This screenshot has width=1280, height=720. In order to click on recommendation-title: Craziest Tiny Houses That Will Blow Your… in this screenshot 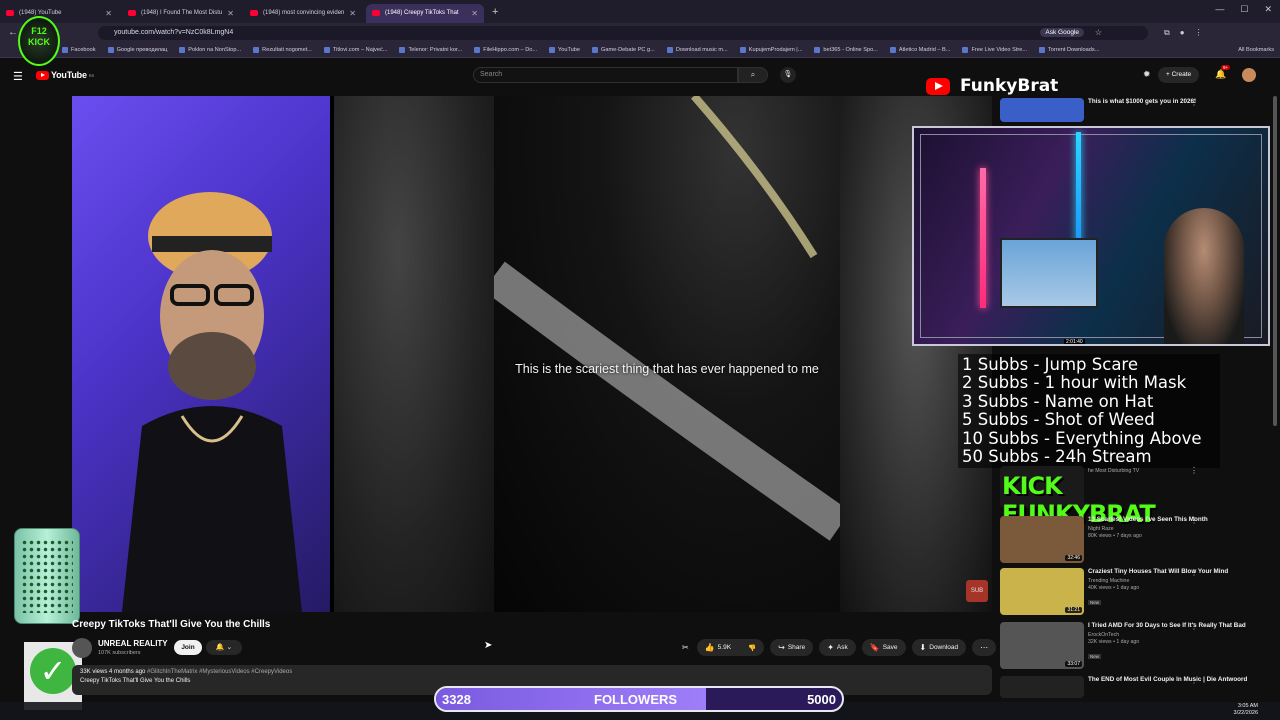, I will do `click(1168, 572)`.